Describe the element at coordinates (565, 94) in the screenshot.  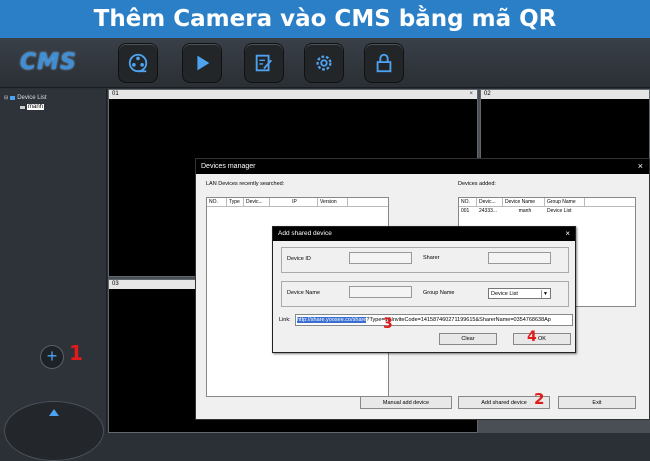
I see `cell-header: 02` at that location.